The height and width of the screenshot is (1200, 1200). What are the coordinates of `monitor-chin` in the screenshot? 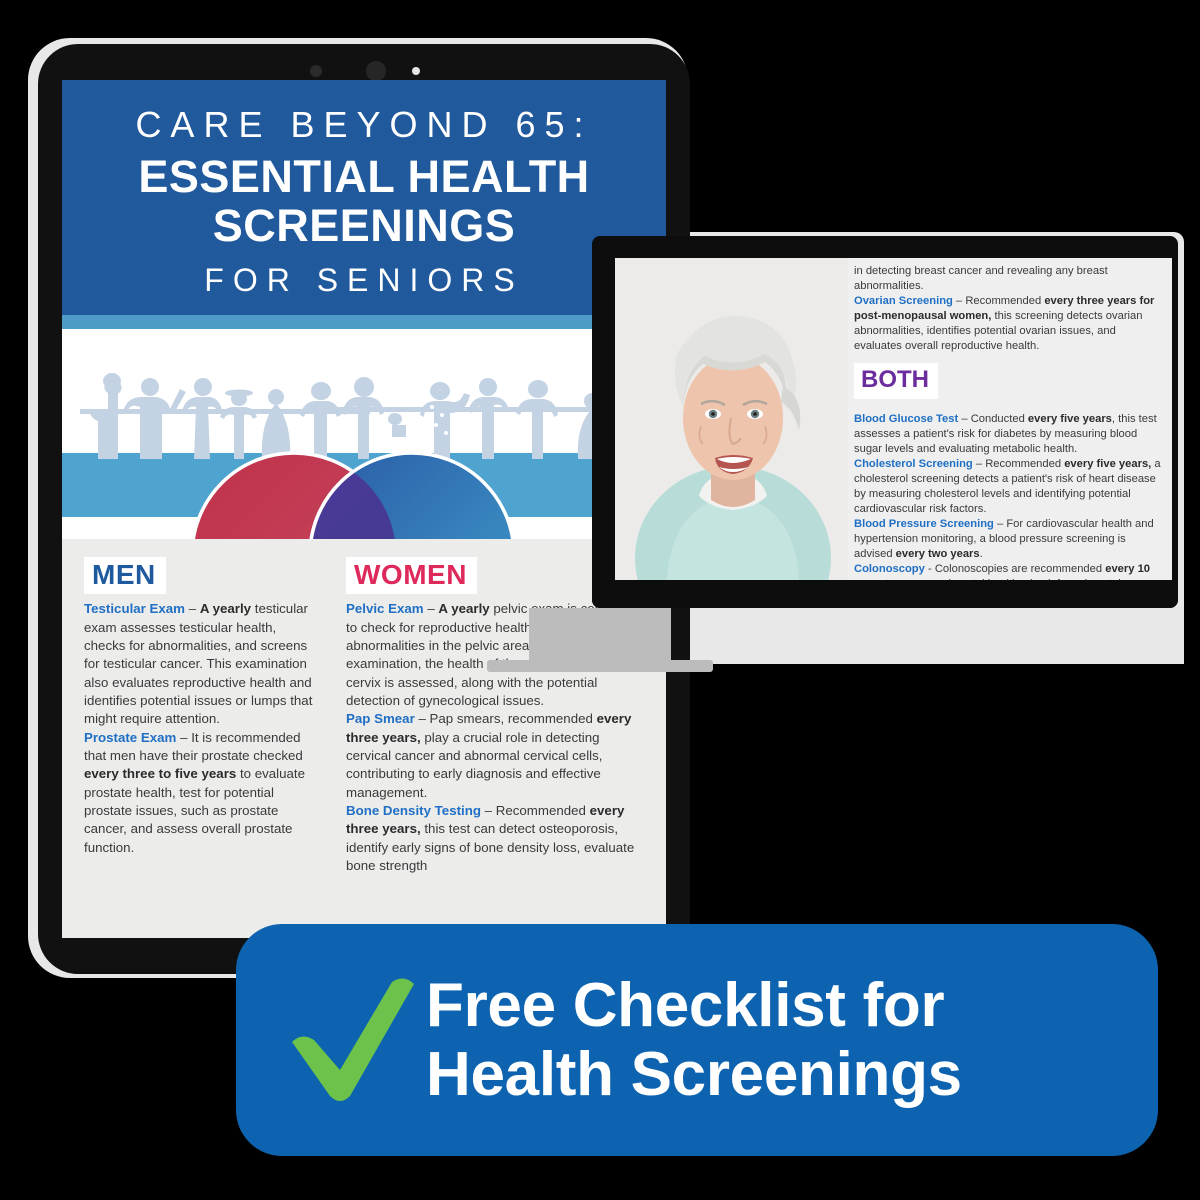 It's located at (885, 595).